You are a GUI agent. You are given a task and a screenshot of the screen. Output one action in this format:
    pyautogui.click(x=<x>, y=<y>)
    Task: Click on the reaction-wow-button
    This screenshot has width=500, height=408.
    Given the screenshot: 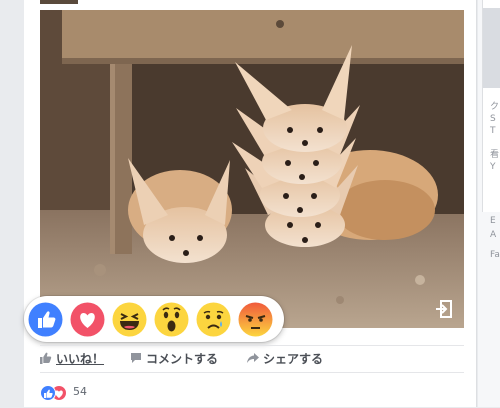 What is the action you would take?
    pyautogui.click(x=171, y=319)
    